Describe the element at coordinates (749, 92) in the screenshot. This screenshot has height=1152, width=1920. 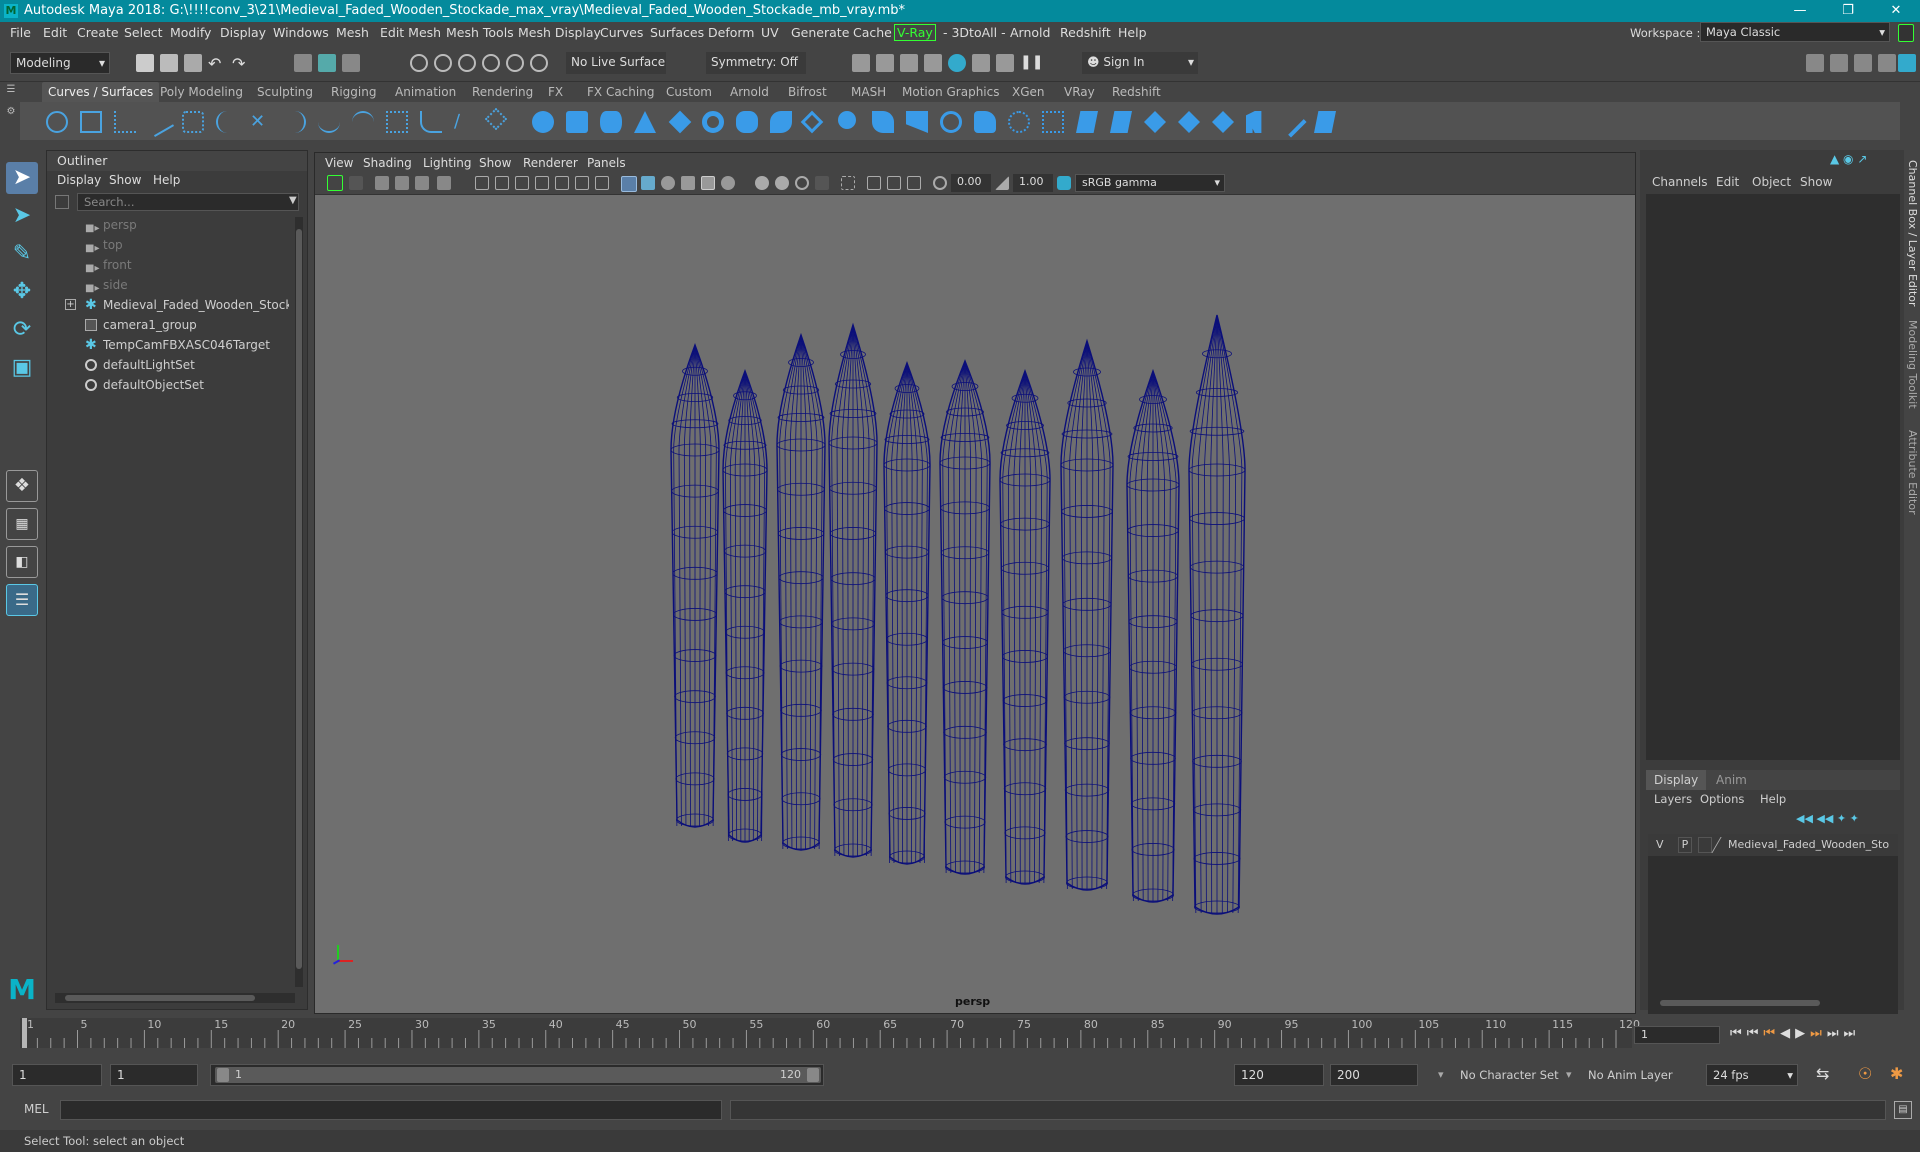
I see `shelf-tab-arnold: Arnold` at that location.